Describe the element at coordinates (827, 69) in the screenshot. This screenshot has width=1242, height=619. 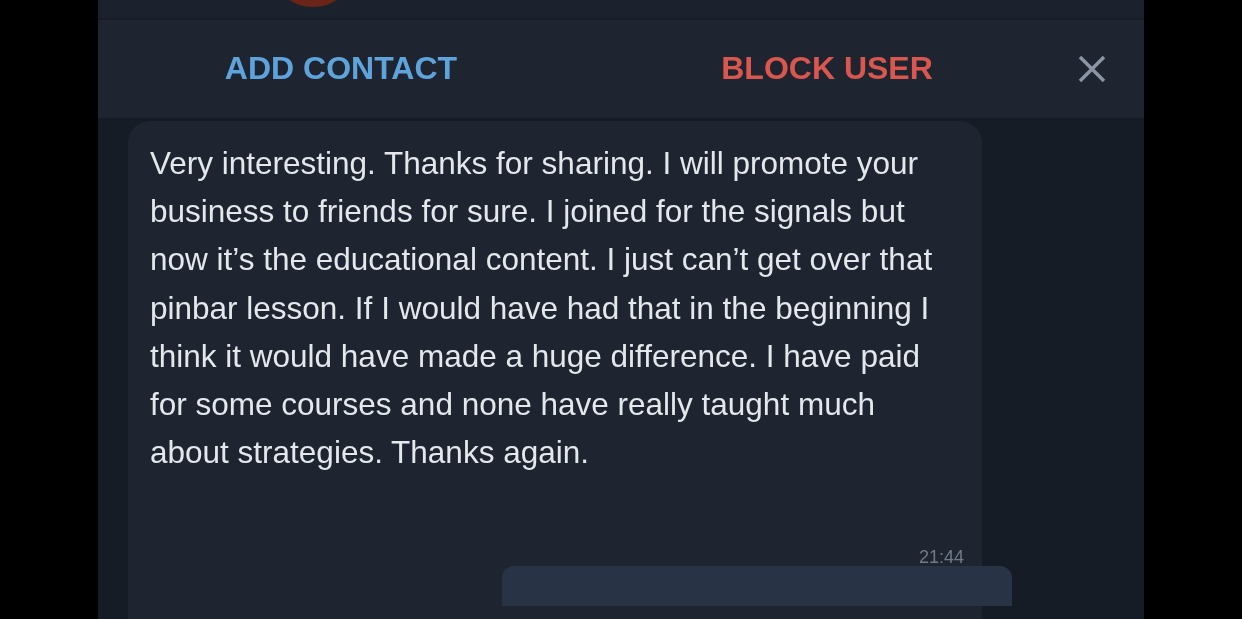
I see `block-user-button: BLOCK USER` at that location.